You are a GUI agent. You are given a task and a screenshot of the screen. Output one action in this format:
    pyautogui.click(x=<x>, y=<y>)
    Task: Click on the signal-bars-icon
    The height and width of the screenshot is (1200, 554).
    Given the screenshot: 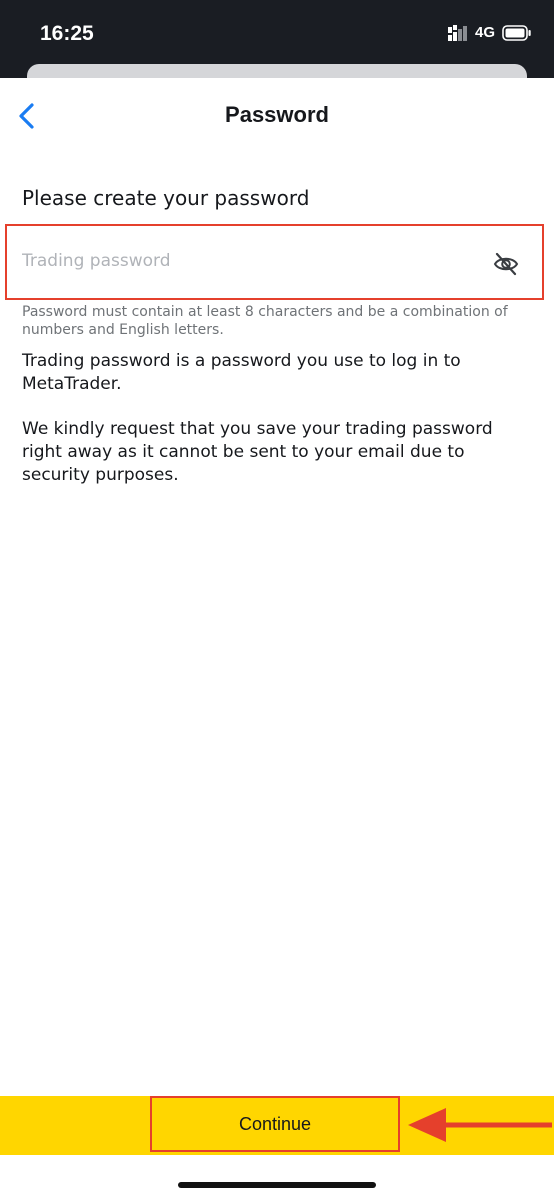 What is the action you would take?
    pyautogui.click(x=457, y=32)
    